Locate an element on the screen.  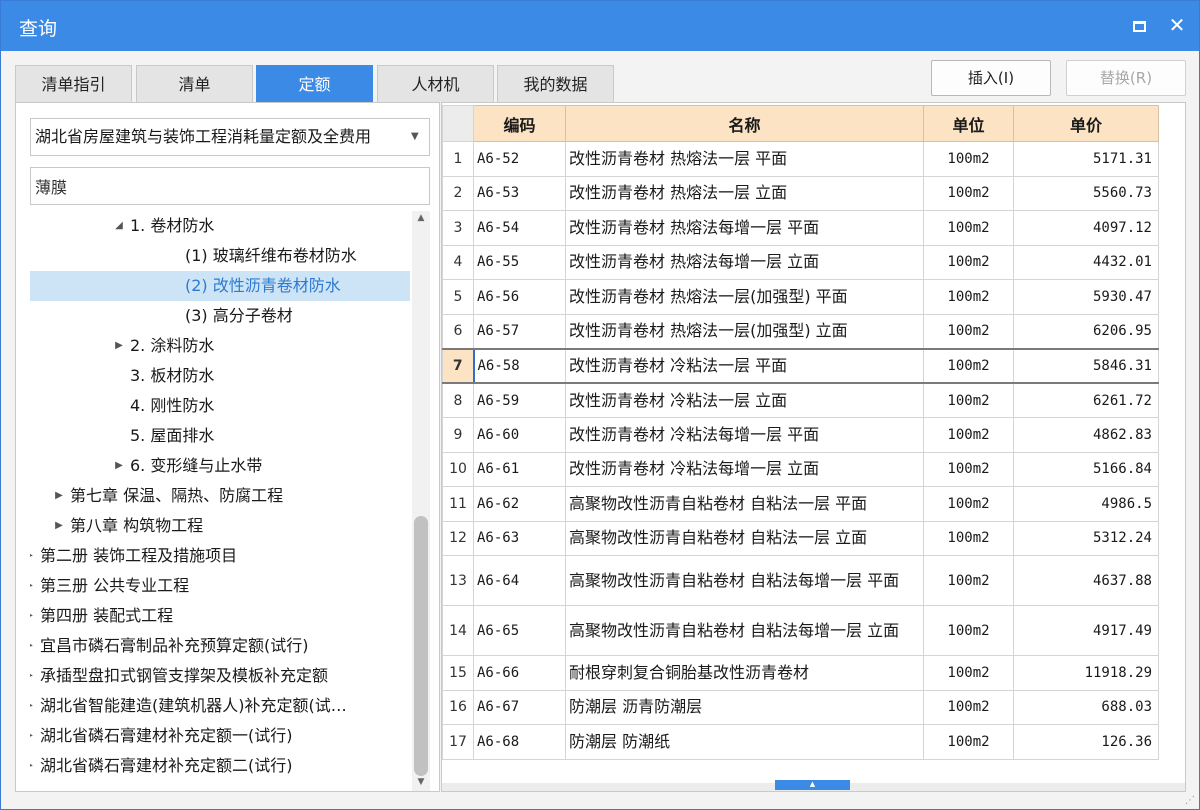
row-index-cell: 2 is located at coordinates (458, 193).